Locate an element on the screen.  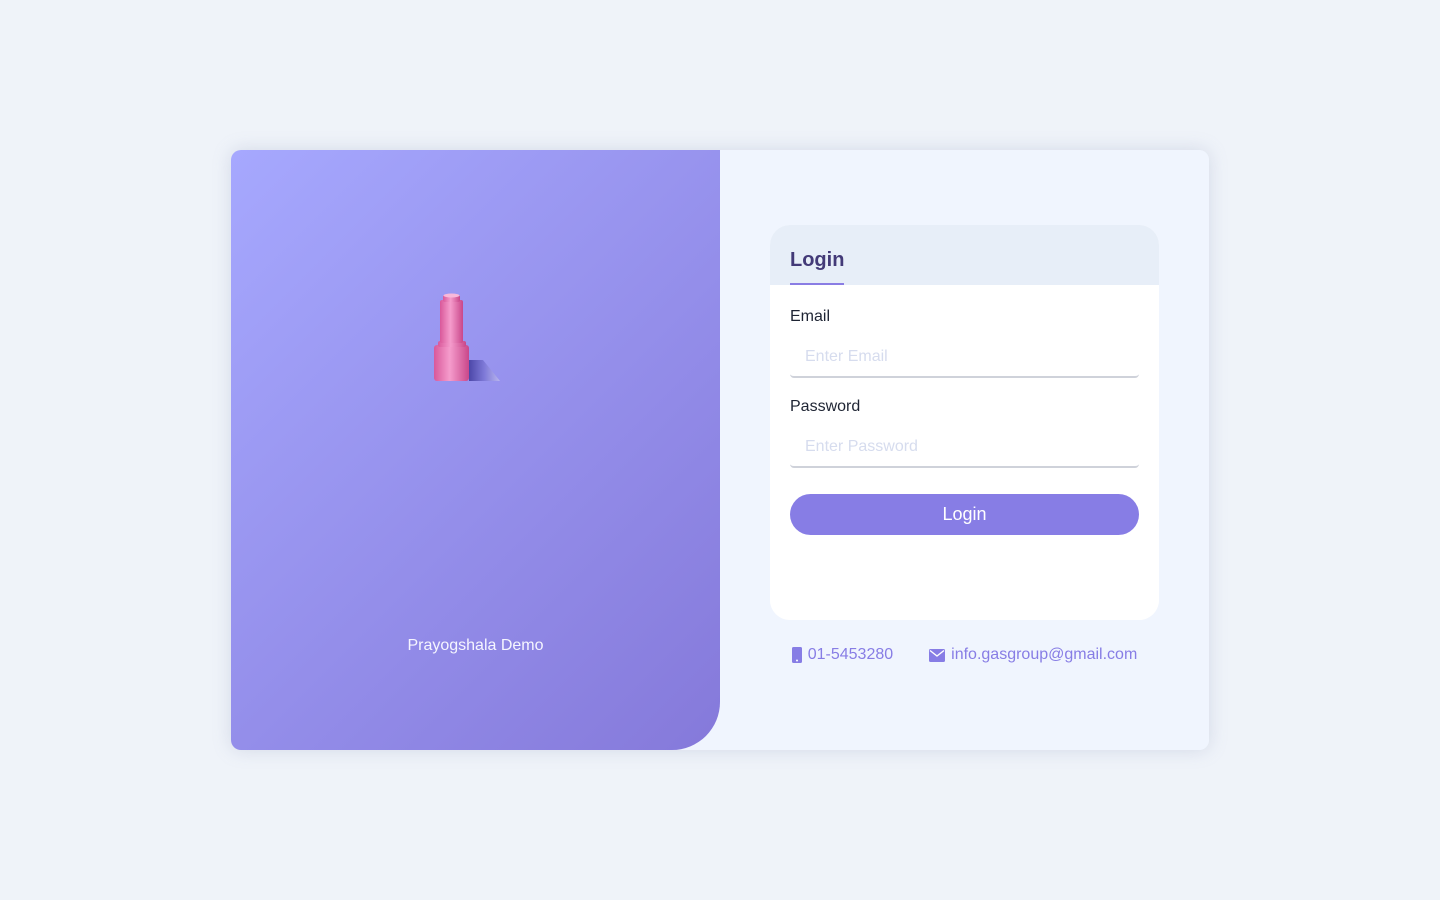
brand-name: Prayogshala Demo is located at coordinates (475, 645).